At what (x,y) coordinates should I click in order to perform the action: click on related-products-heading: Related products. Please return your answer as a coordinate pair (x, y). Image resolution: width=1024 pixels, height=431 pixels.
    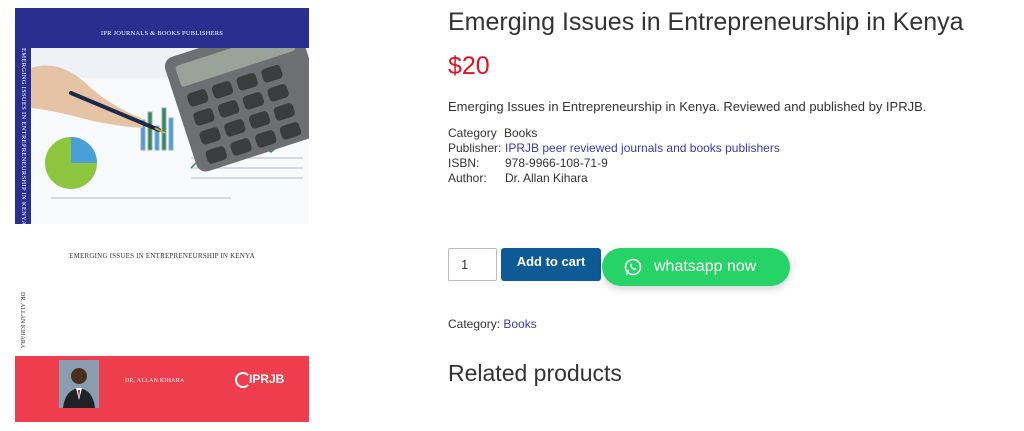
    Looking at the image, I should click on (535, 373).